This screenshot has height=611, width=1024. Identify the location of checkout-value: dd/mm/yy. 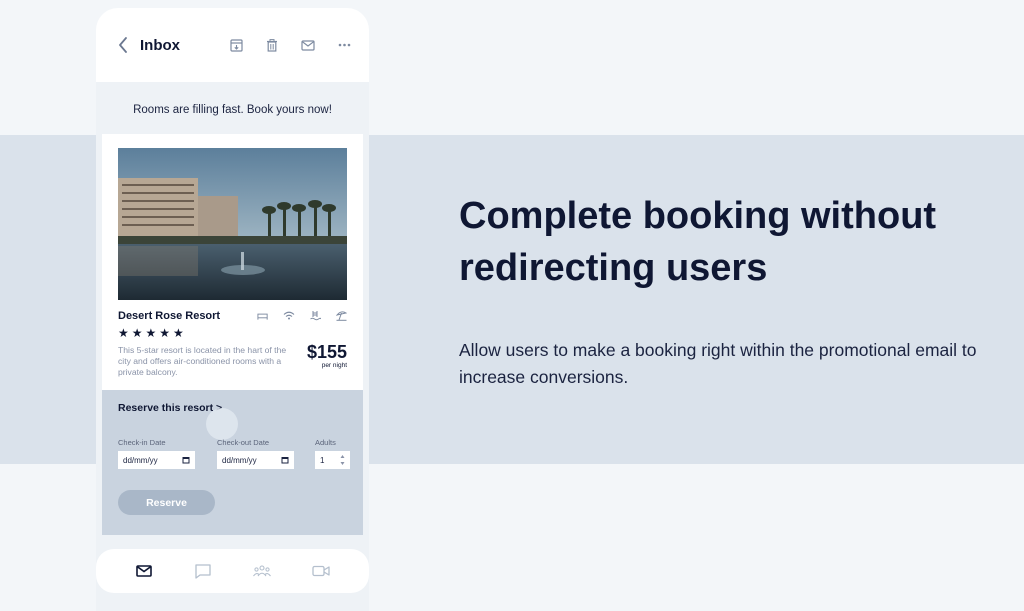
(239, 460).